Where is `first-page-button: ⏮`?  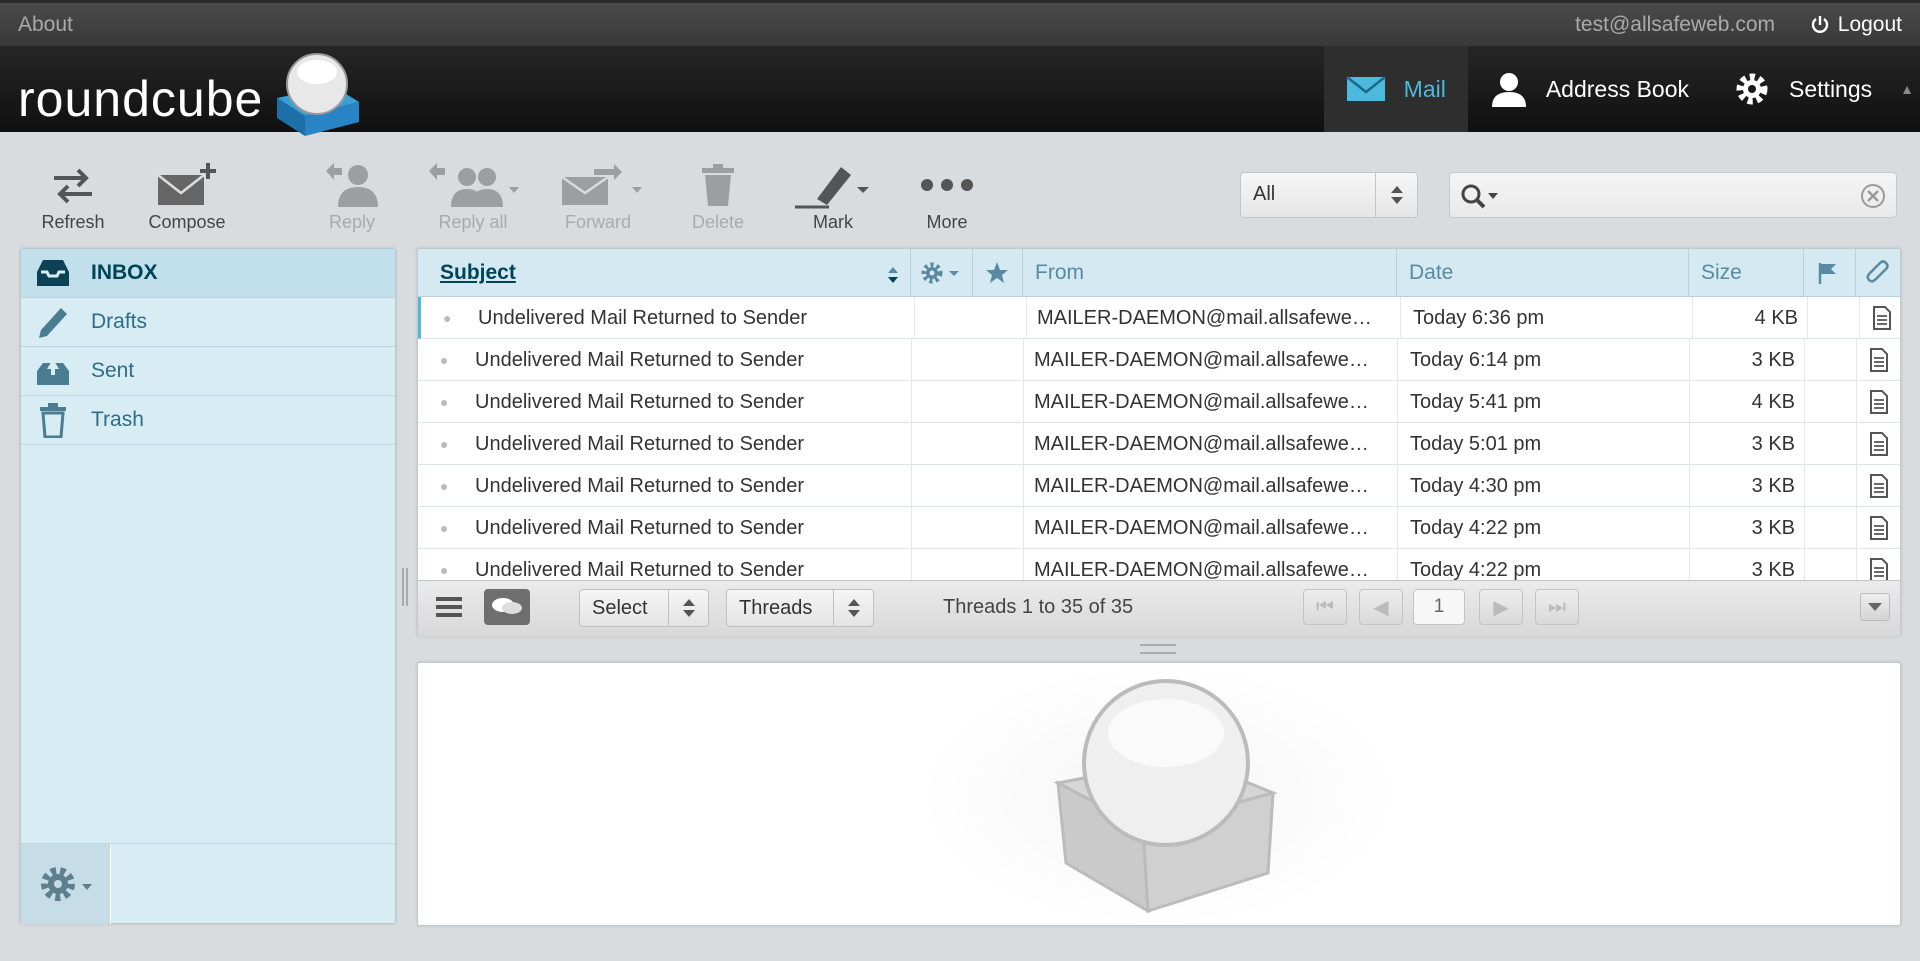 first-page-button: ⏮ is located at coordinates (1325, 607).